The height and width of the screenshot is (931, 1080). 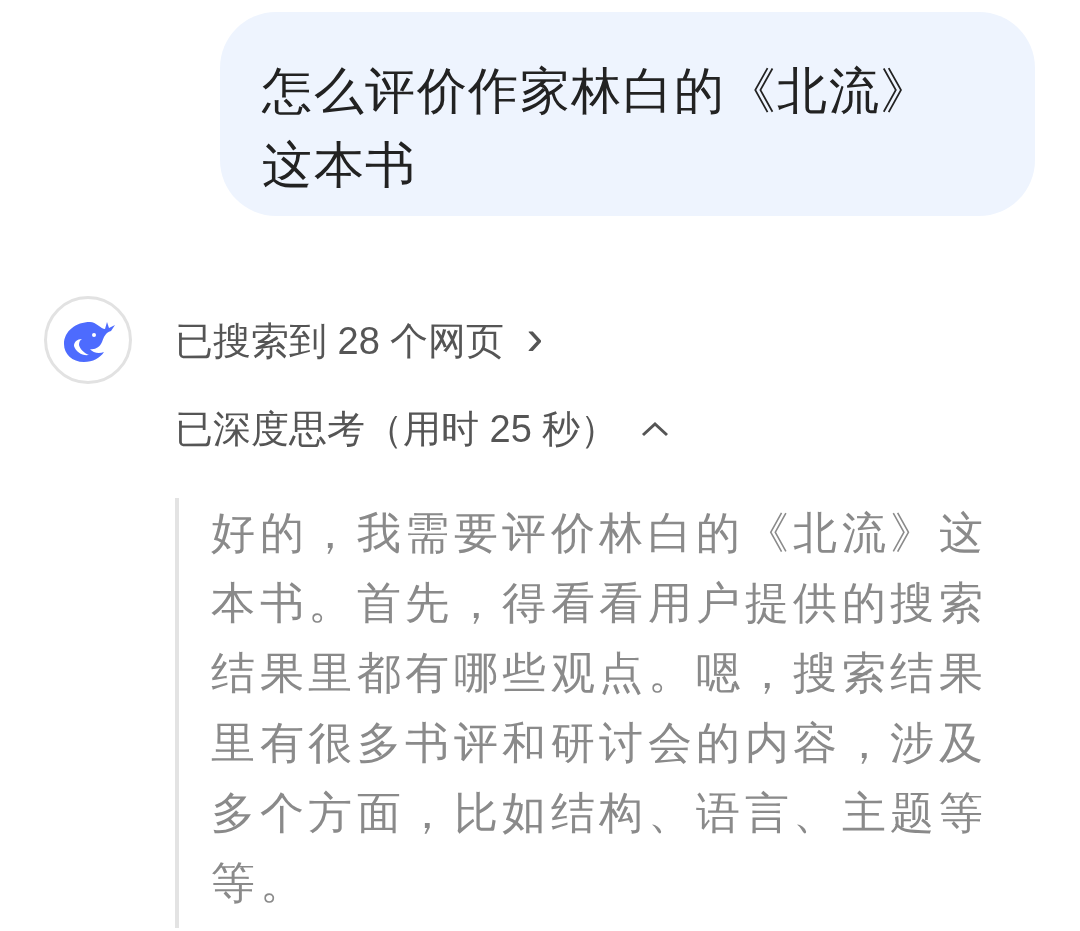 I want to click on thinking-toggle: 已深度思考（用时 25 秒）, so click(x=588, y=429).